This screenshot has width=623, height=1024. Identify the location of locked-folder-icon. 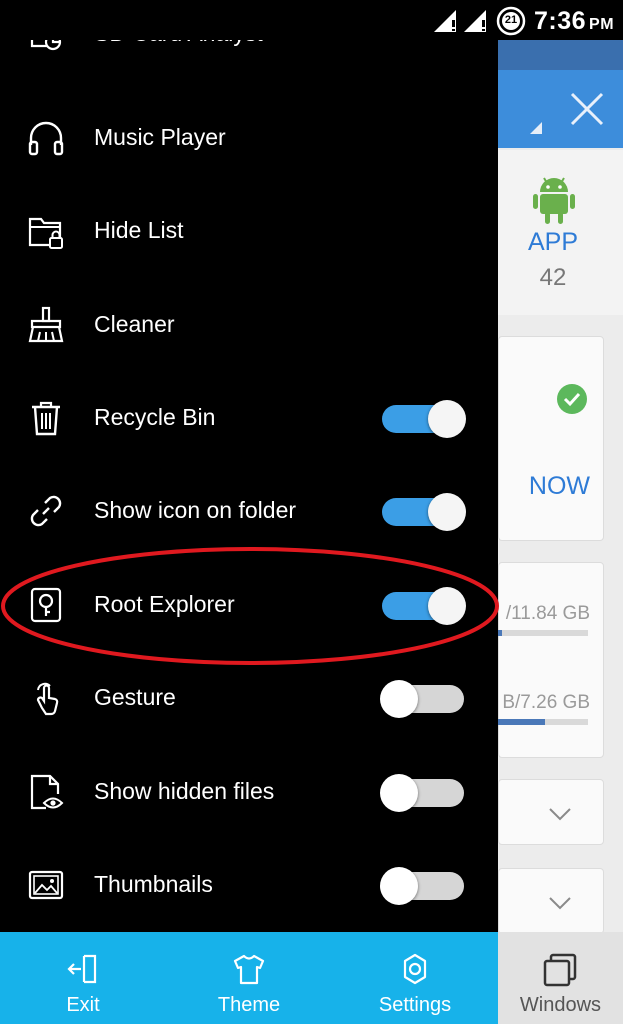
(46, 231).